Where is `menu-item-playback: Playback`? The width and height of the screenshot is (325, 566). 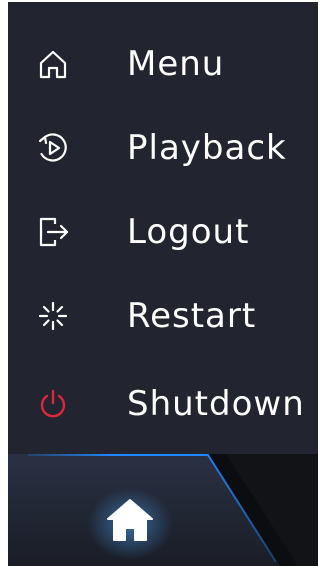
menu-item-playback: Playback is located at coordinates (163, 148).